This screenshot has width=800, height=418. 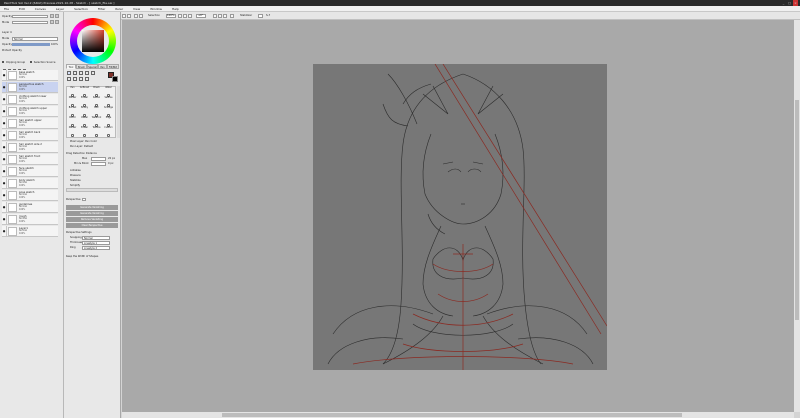 What do you see at coordinates (101, 9) in the screenshot?
I see `menu-filter: Filter` at bounding box center [101, 9].